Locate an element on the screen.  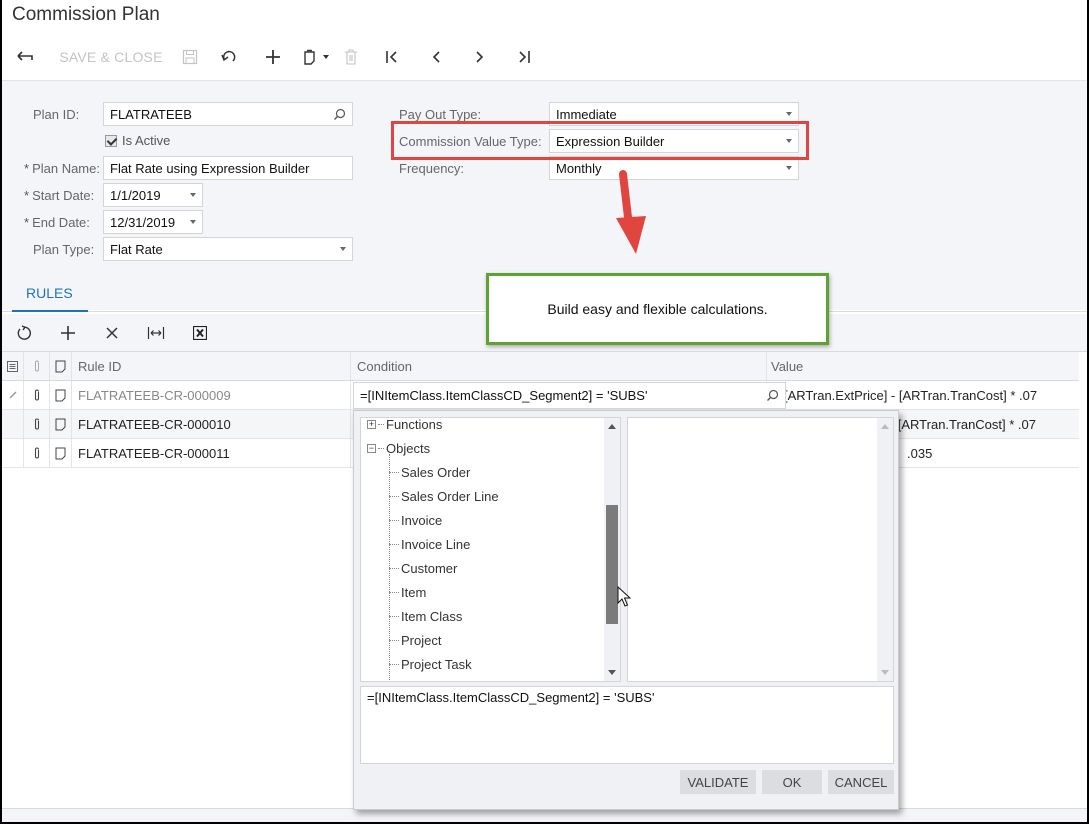
back-button is located at coordinates (25, 57).